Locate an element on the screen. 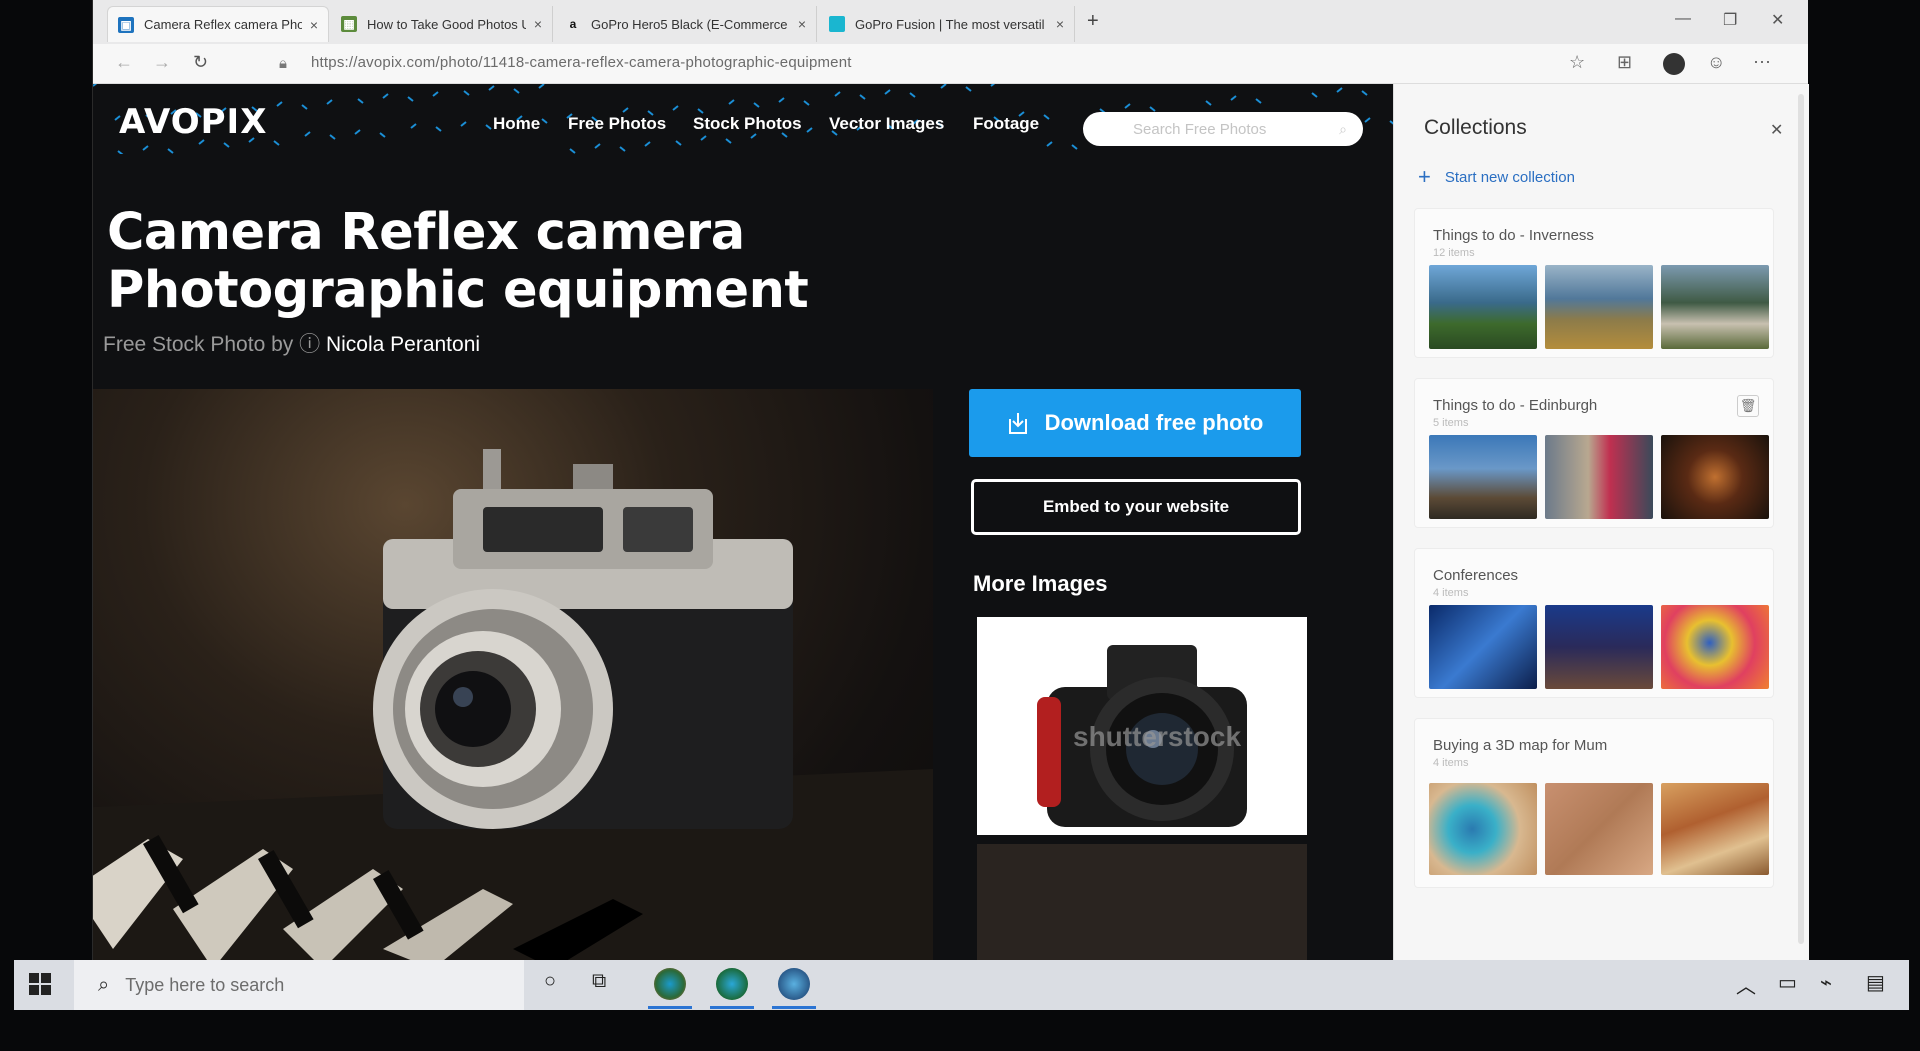 Image resolution: width=1920 pixels, height=1051 pixels. windows-taskbar: ⌕ Type here to search ○ ⧉ ︿ ▭ ⌁ ▤ is located at coordinates (961, 985).